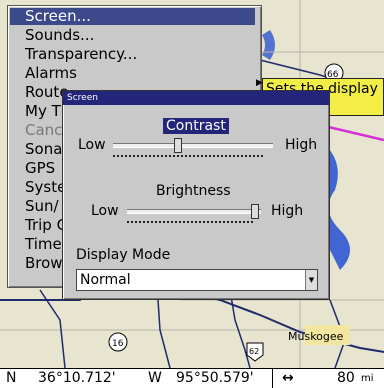 The width and height of the screenshot is (384, 388). I want to click on display-mode-label: Display Mode, so click(123, 255).